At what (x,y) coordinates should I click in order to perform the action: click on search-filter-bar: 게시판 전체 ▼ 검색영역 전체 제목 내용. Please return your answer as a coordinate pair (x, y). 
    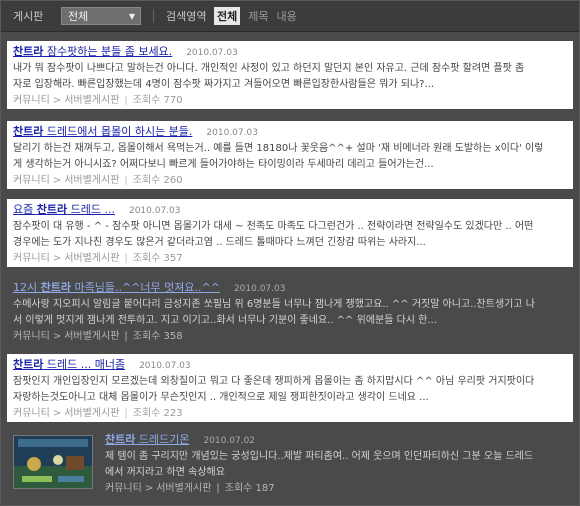
    Looking at the image, I should click on (290, 16).